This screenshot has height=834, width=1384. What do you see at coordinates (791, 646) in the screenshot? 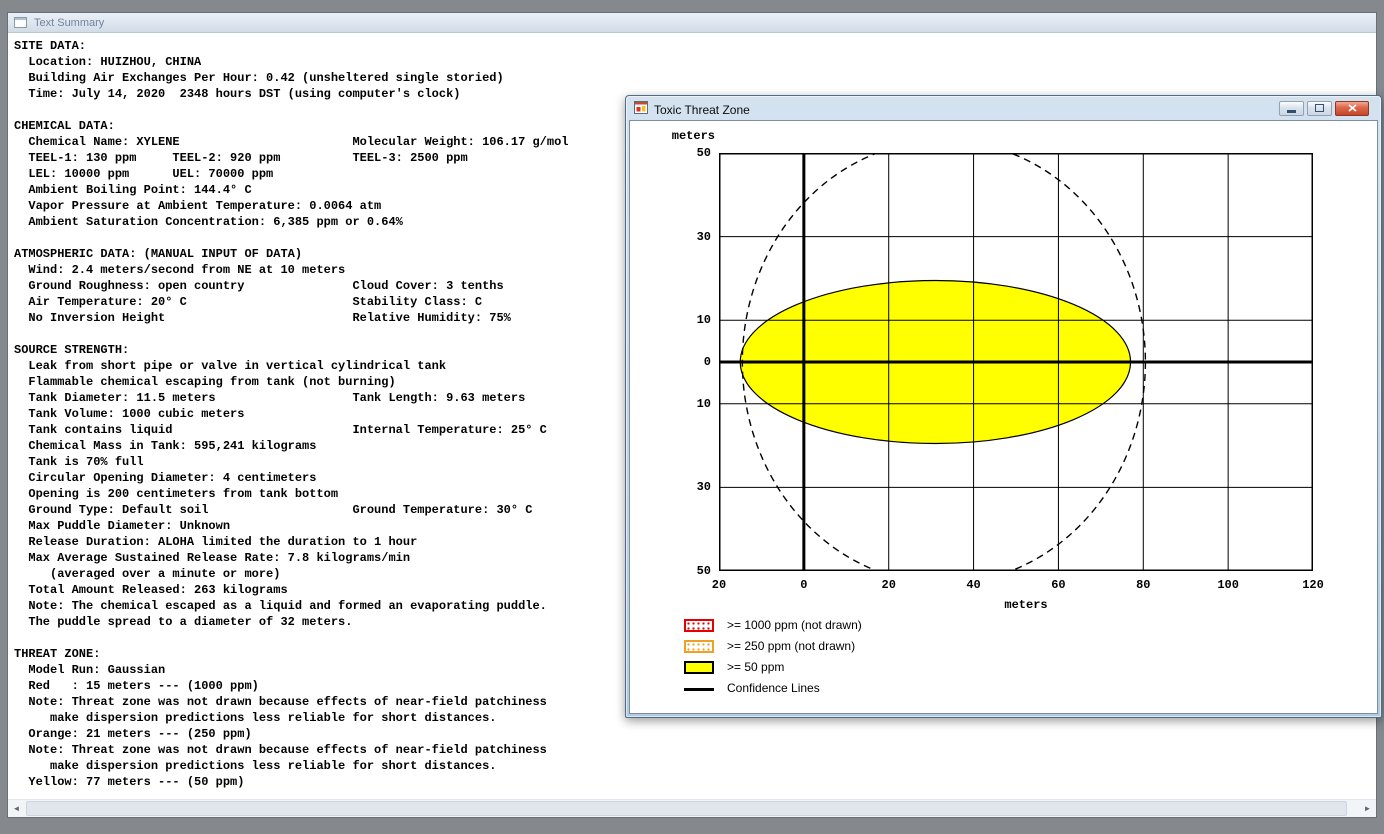
I see `legend-label: >= 250 ppm (not drawn)` at bounding box center [791, 646].